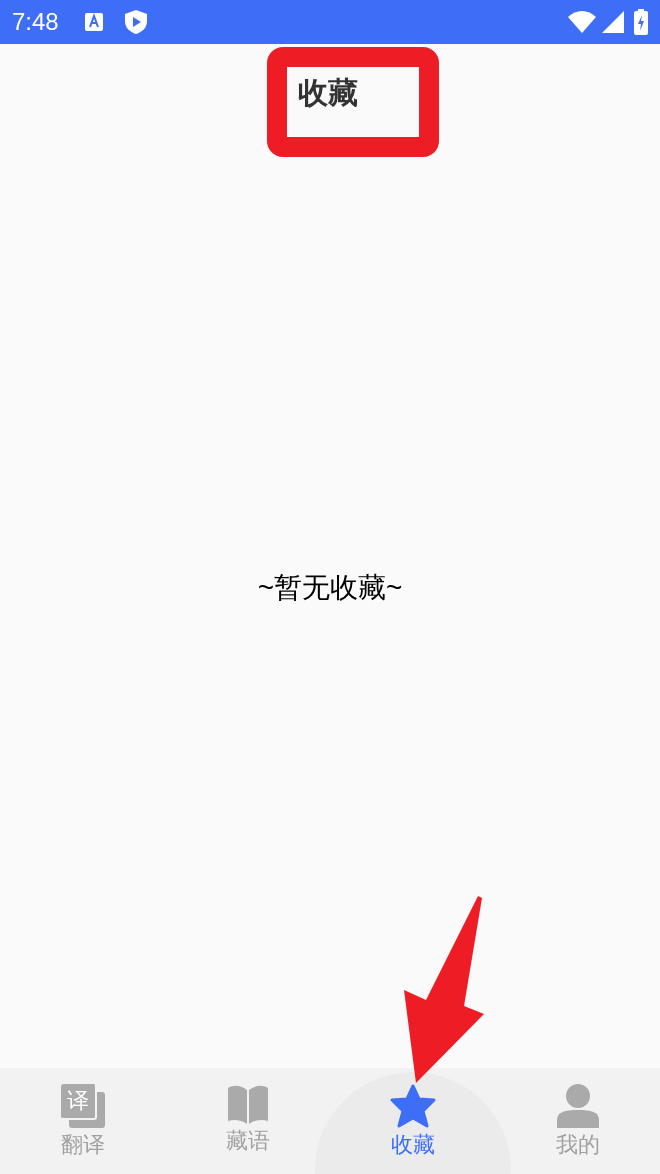 The width and height of the screenshot is (660, 1174). What do you see at coordinates (412, 1106) in the screenshot?
I see `star-icon` at bounding box center [412, 1106].